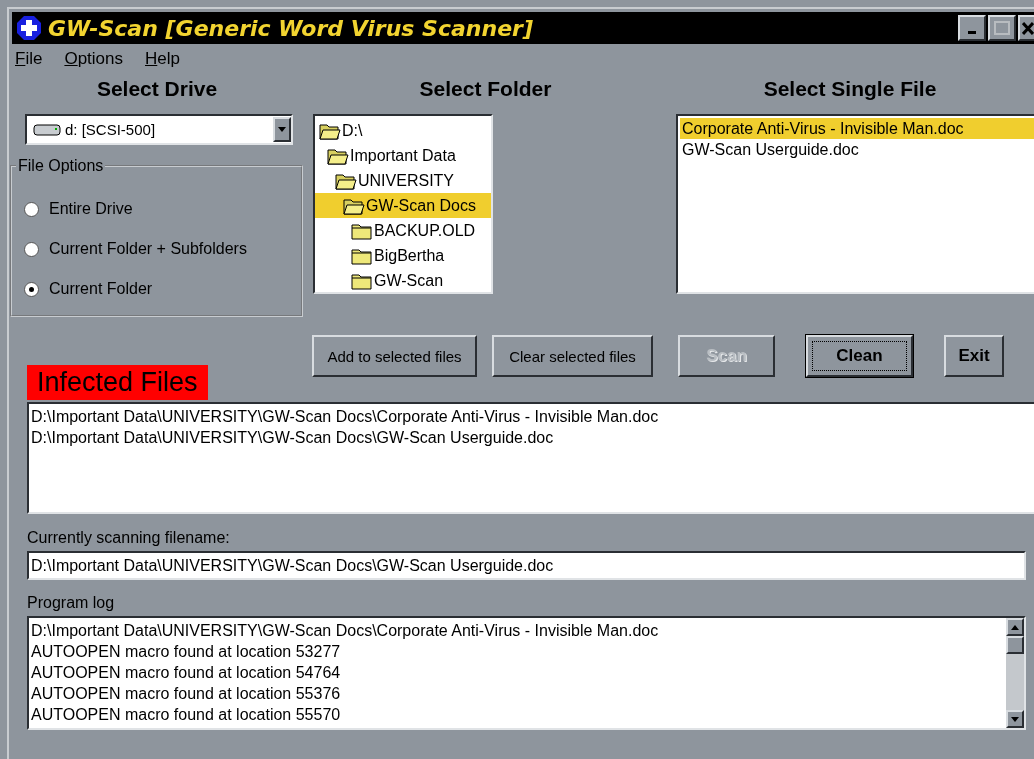  Describe the element at coordinates (857, 128) in the screenshot. I see `document-list-item: Corporate Anti-Virus - Invisible Man.doc` at that location.